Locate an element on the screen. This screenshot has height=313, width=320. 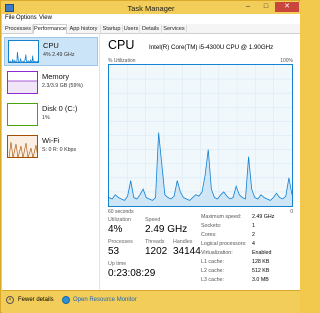
uptime-value: 0:23:08:29 is located at coordinates (132, 273).